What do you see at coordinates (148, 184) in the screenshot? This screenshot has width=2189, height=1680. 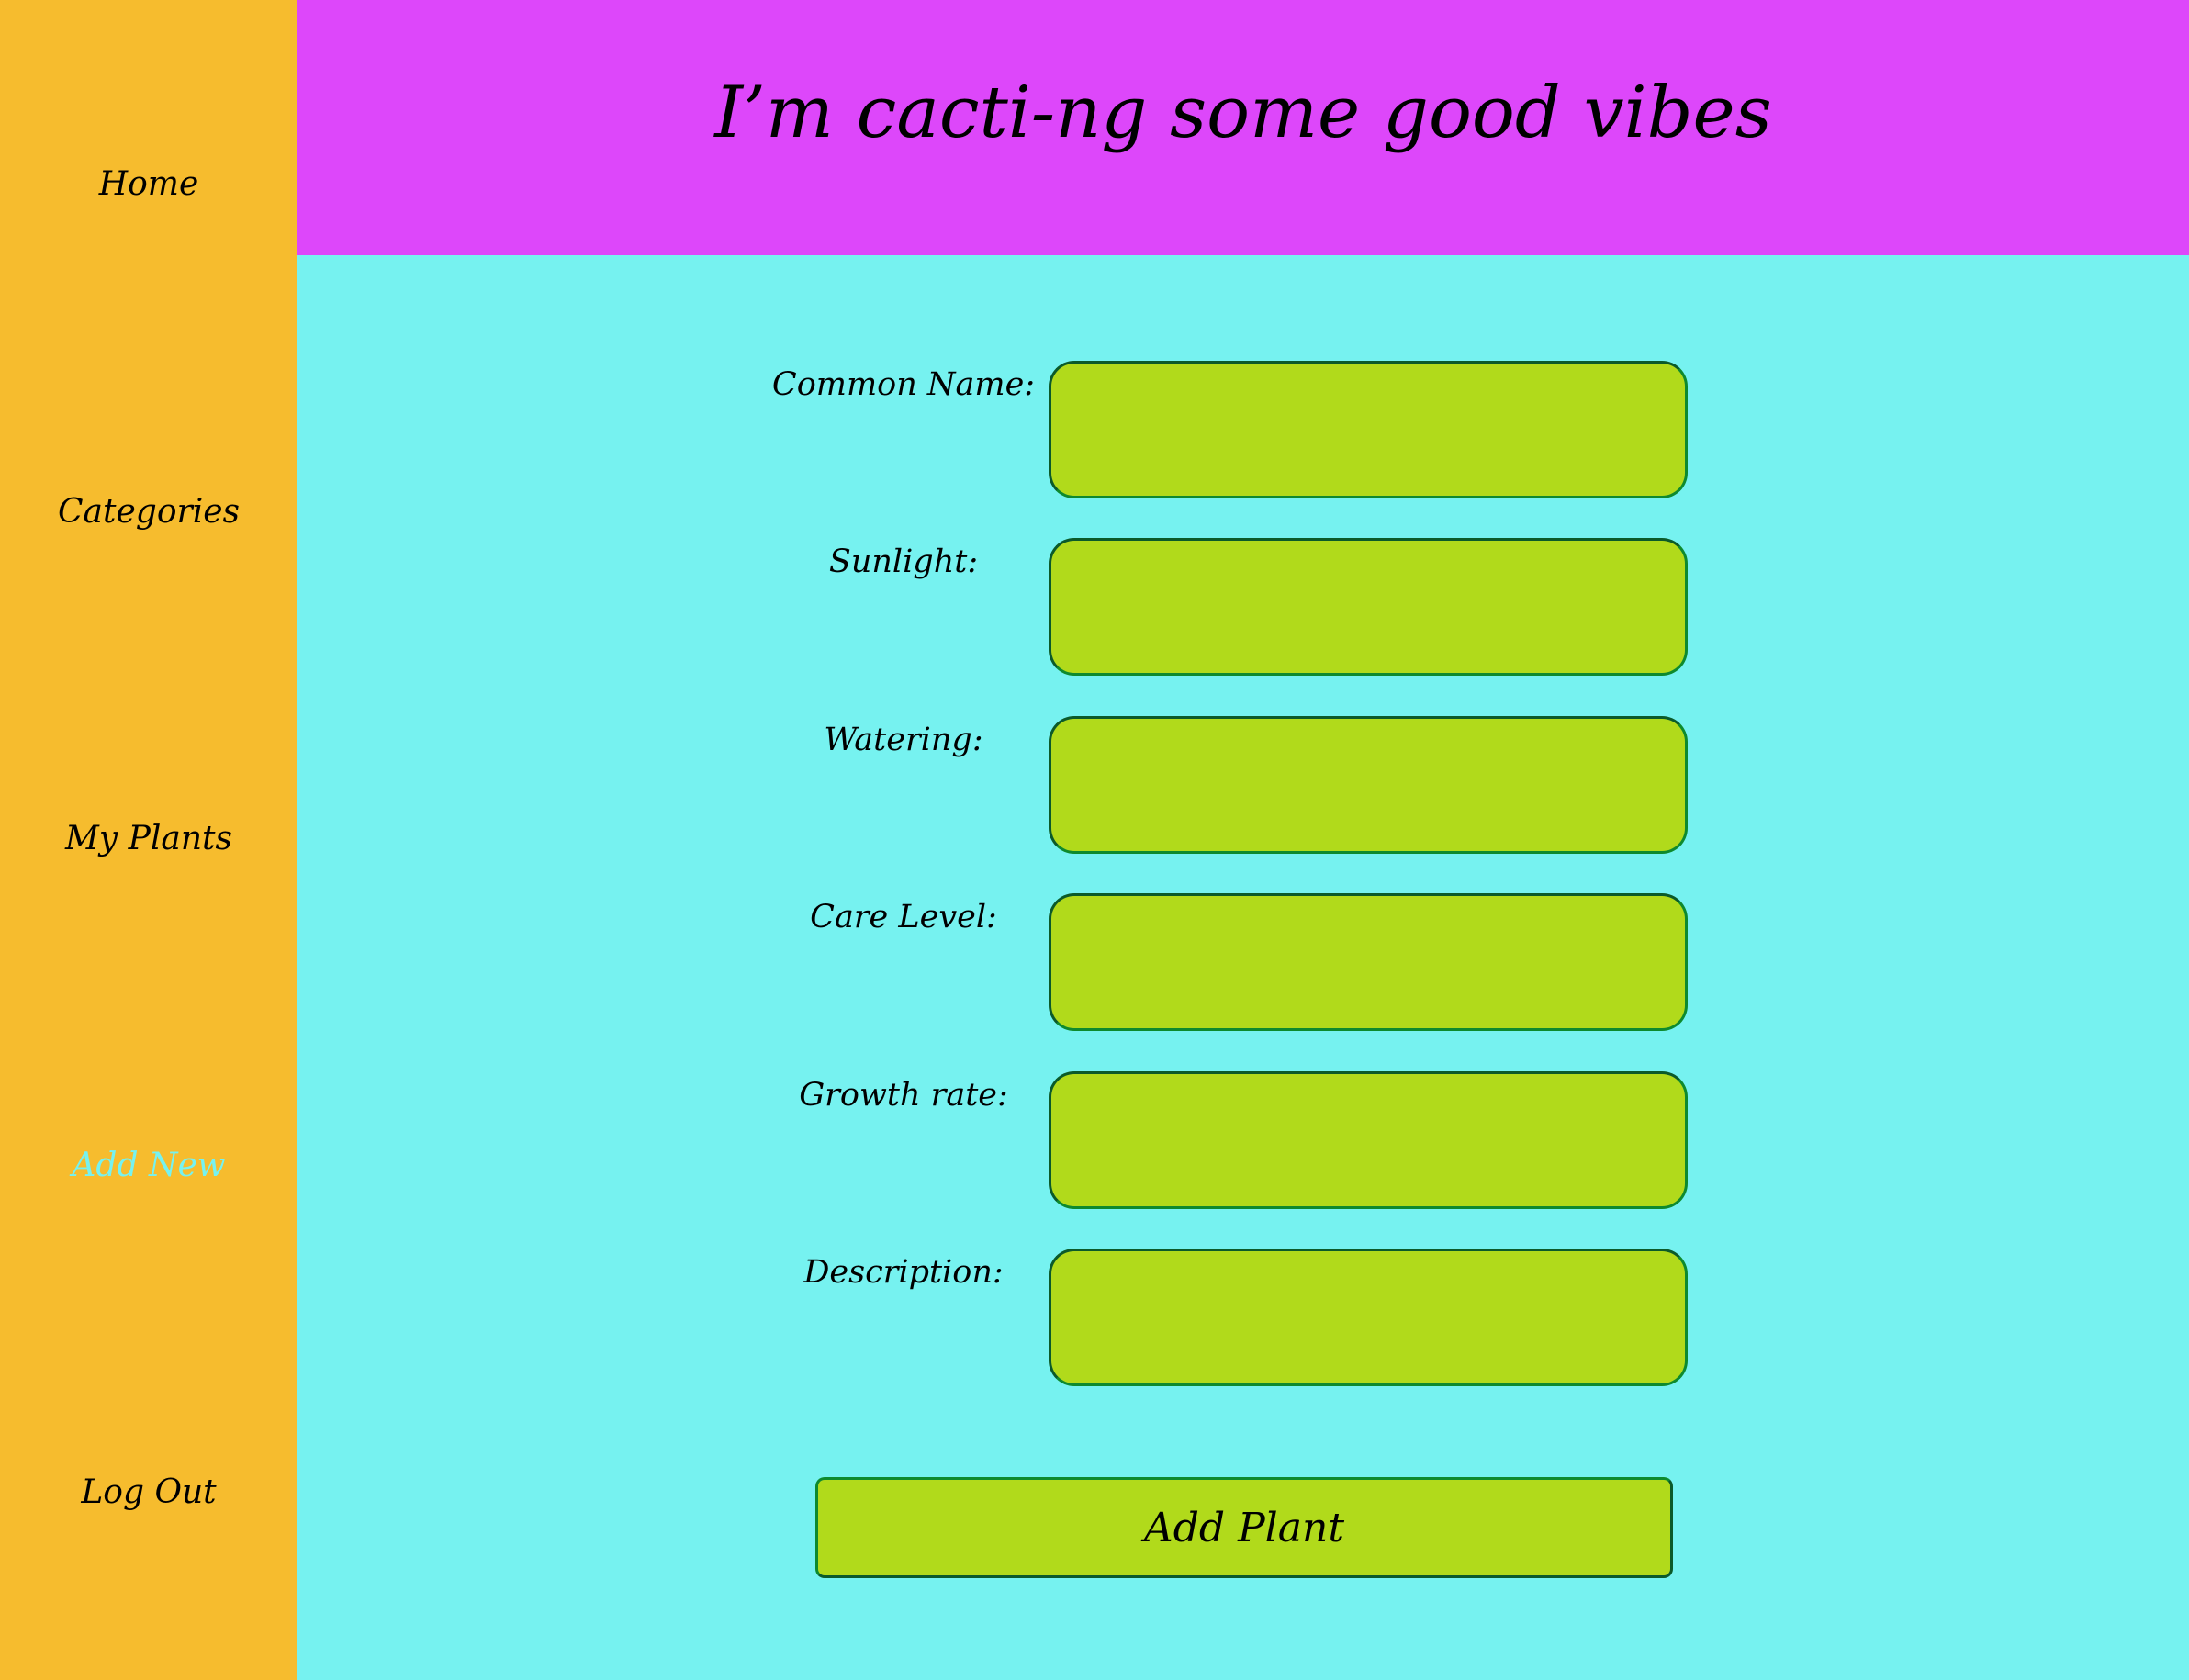 I see `sidebar-item-home: Home` at bounding box center [148, 184].